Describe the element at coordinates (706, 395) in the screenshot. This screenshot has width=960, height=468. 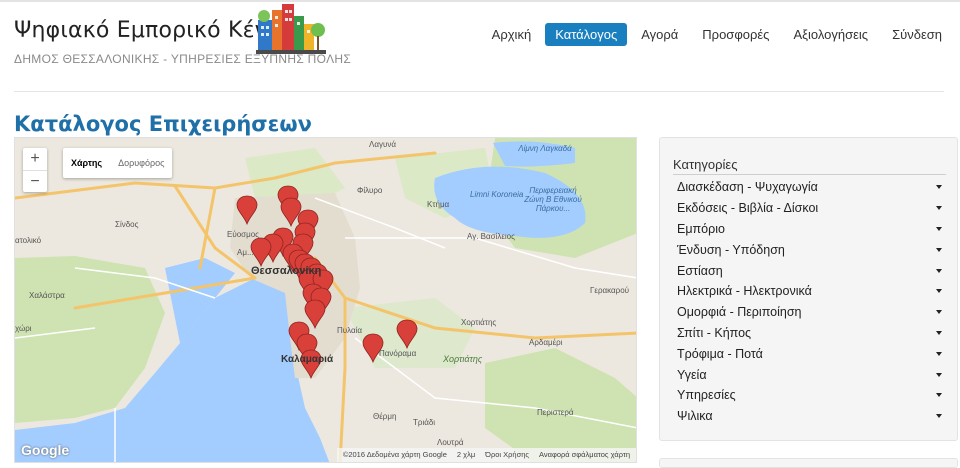
I see `category-label: Υπηρεσίες` at that location.